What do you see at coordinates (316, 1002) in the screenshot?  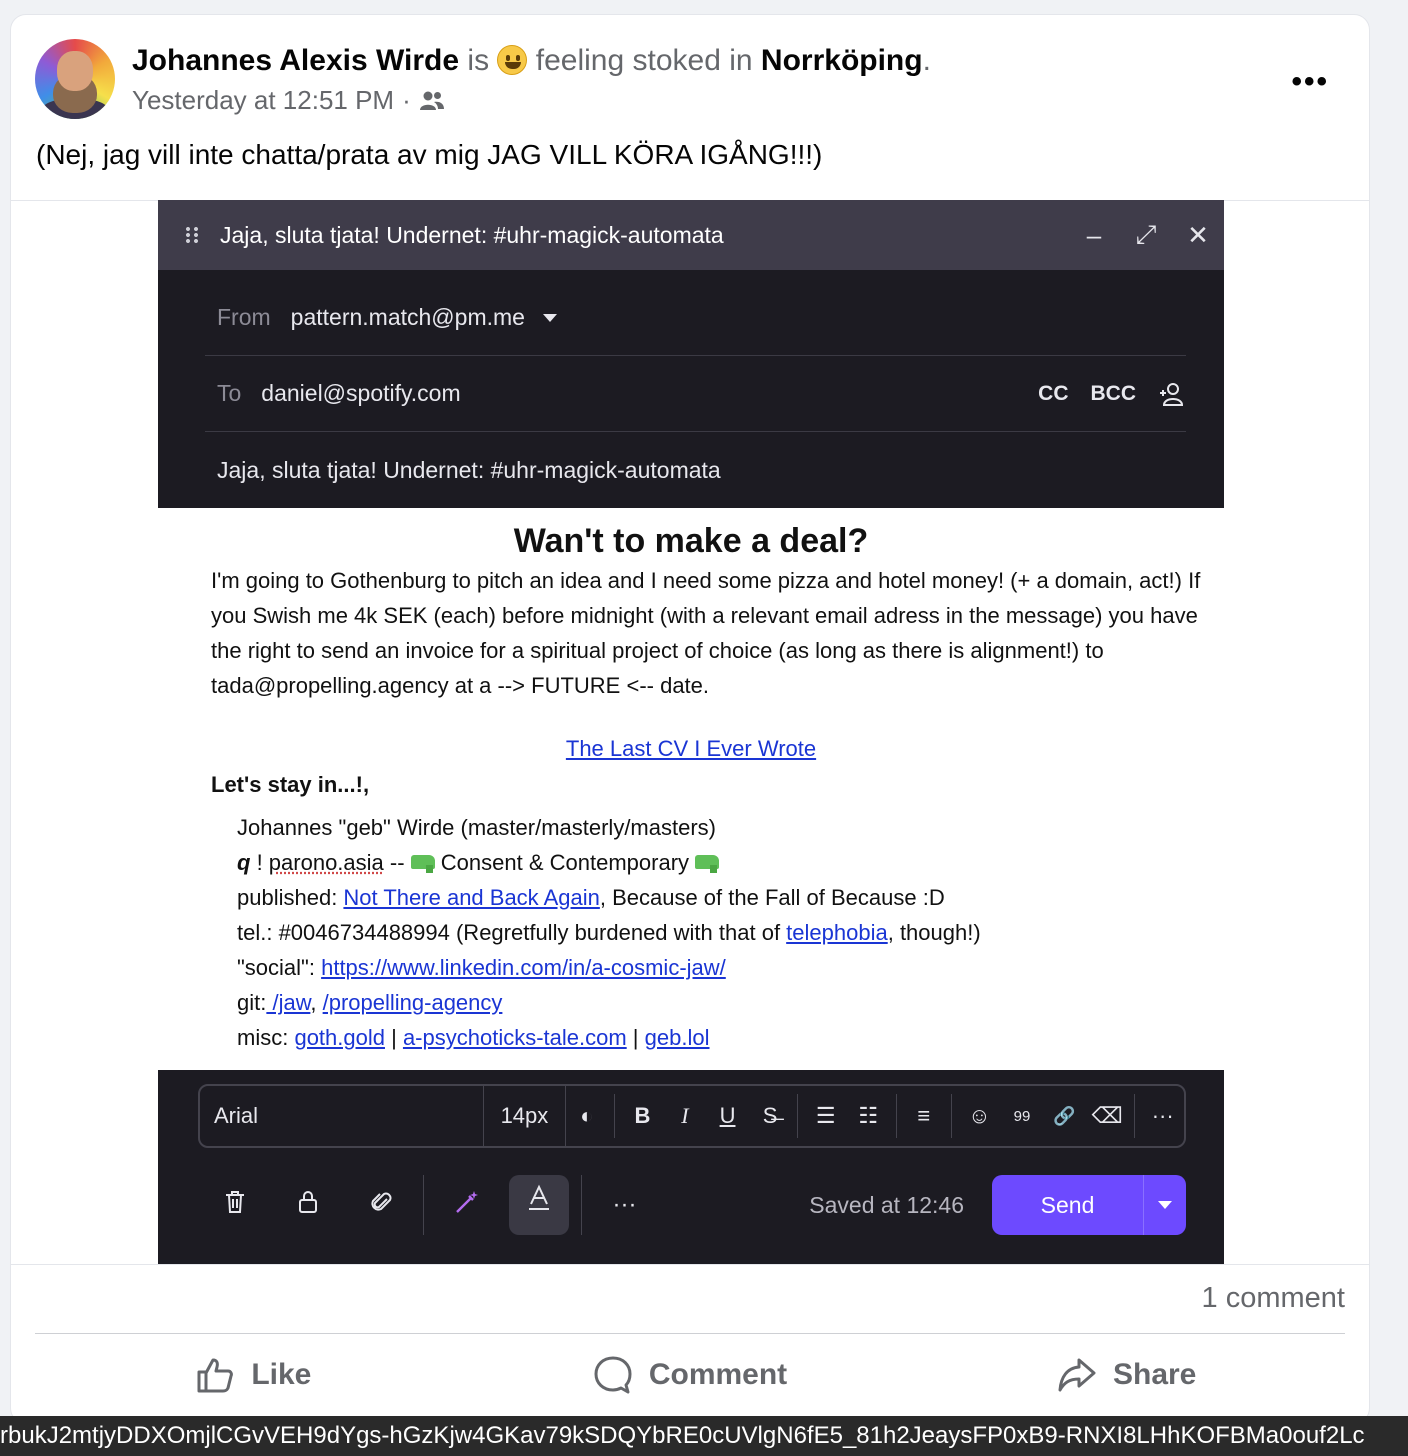 I see `sig-git-sep: ,` at bounding box center [316, 1002].